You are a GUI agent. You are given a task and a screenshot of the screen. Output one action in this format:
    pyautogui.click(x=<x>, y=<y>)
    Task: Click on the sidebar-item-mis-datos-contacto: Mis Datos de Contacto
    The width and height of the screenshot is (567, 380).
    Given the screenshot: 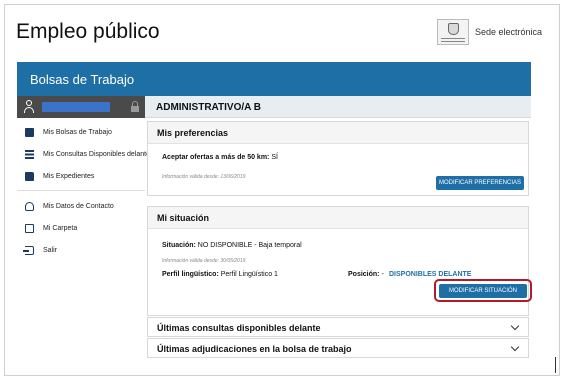 What is the action you would take?
    pyautogui.click(x=81, y=207)
    